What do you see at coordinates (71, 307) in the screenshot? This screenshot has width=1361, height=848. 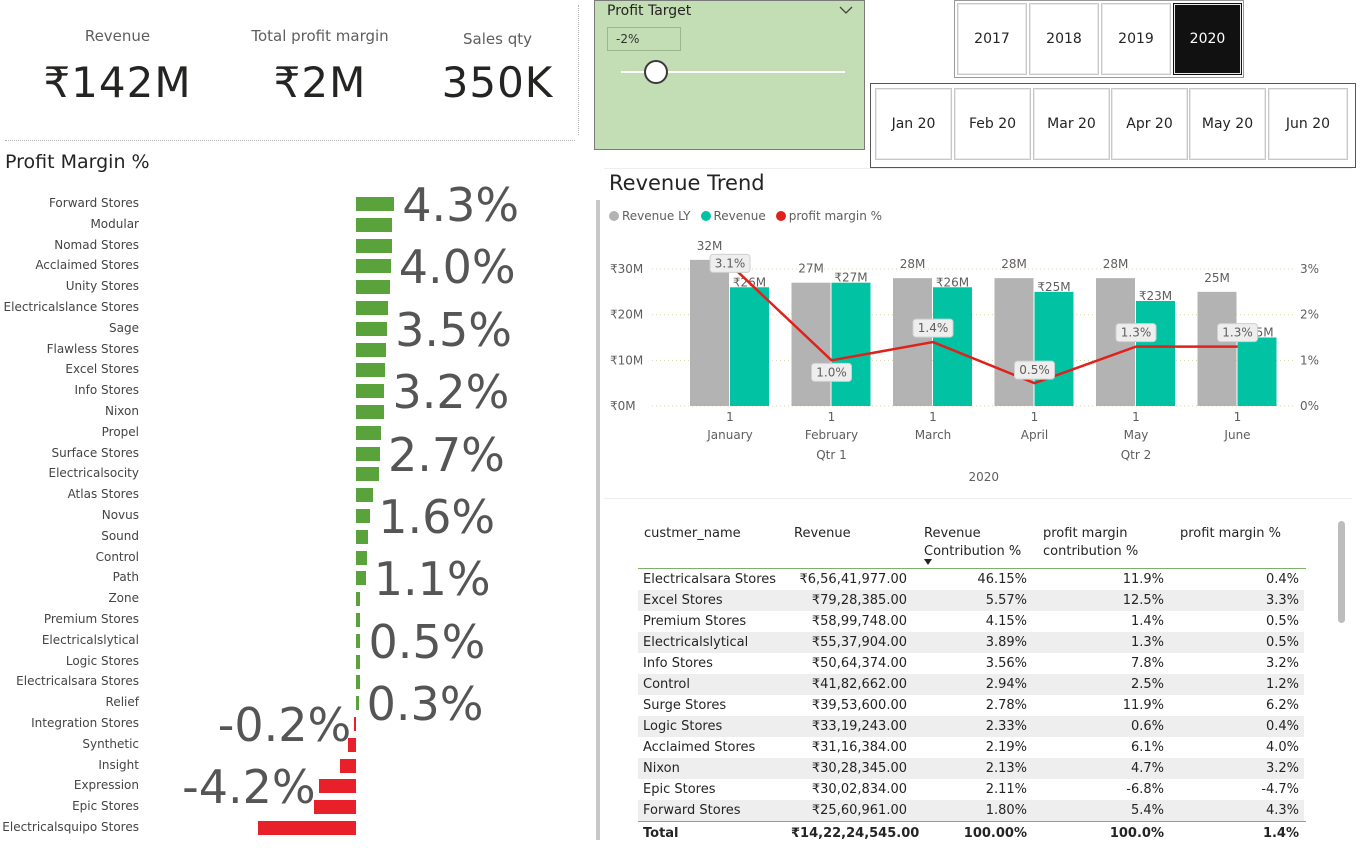 I see `store-label: Electricalslance Stores` at bounding box center [71, 307].